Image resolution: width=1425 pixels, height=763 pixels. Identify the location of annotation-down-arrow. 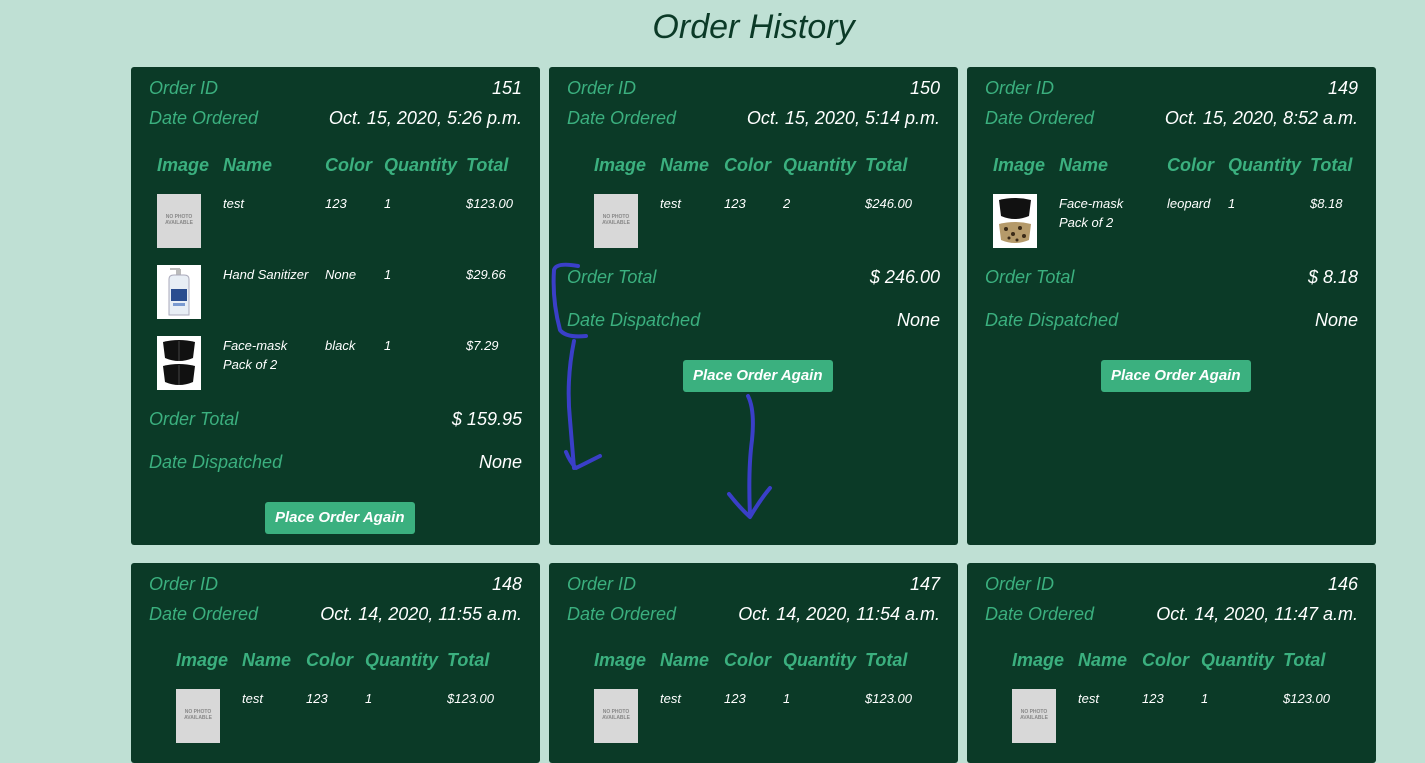
(749, 456).